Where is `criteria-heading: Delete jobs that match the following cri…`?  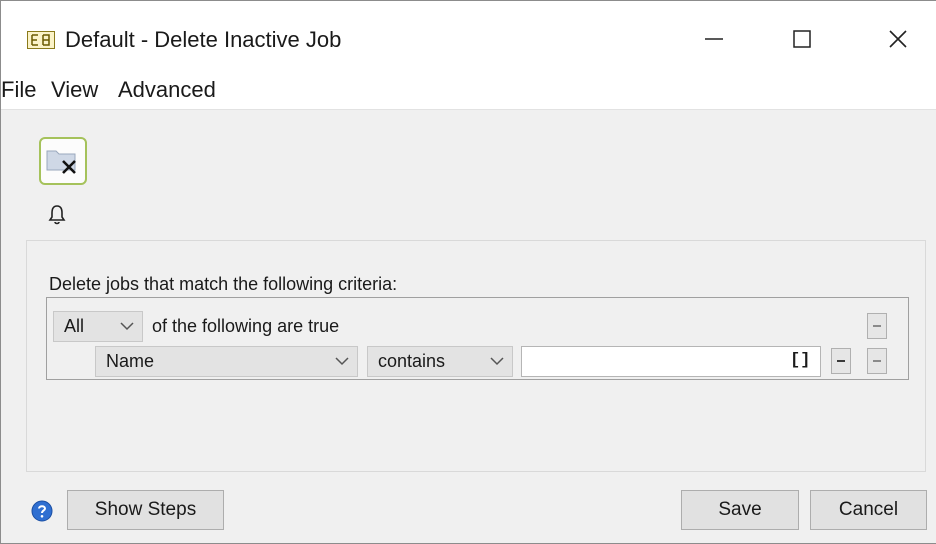 criteria-heading: Delete jobs that match the following cri… is located at coordinates (223, 284).